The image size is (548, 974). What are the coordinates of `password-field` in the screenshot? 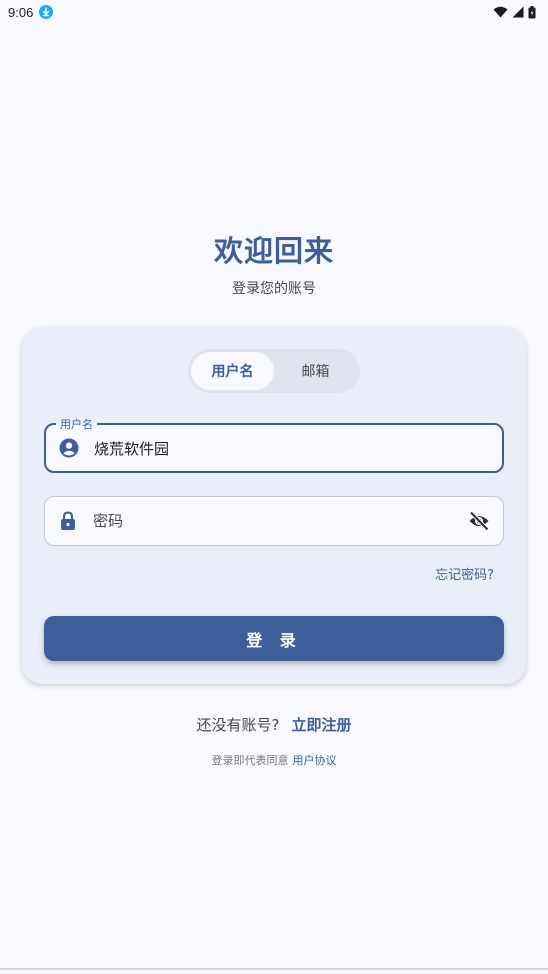 It's located at (274, 521).